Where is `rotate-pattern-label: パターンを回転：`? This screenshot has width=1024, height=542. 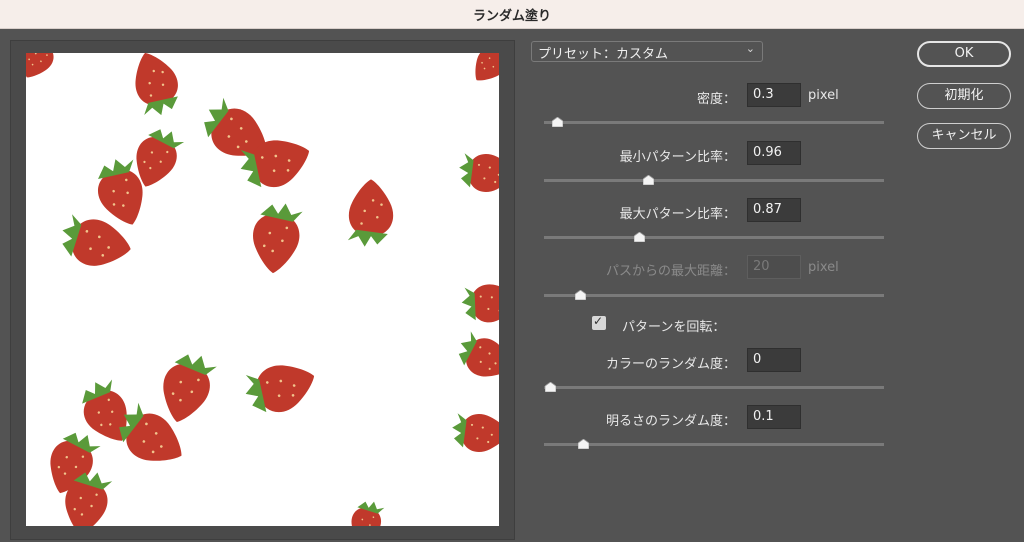 rotate-pattern-label: パターンを回転： is located at coordinates (674, 327).